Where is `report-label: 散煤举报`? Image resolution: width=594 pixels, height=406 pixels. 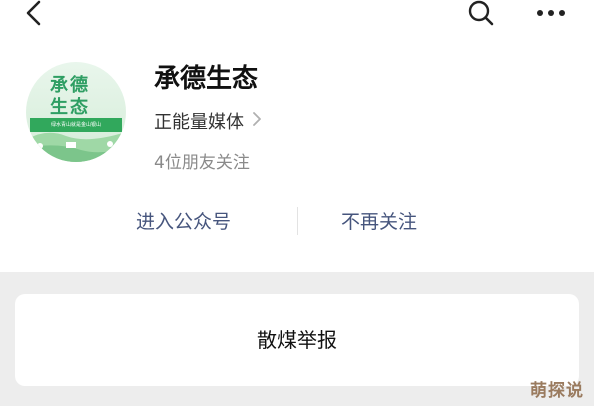 report-label: 散煤举报 is located at coordinates (297, 340).